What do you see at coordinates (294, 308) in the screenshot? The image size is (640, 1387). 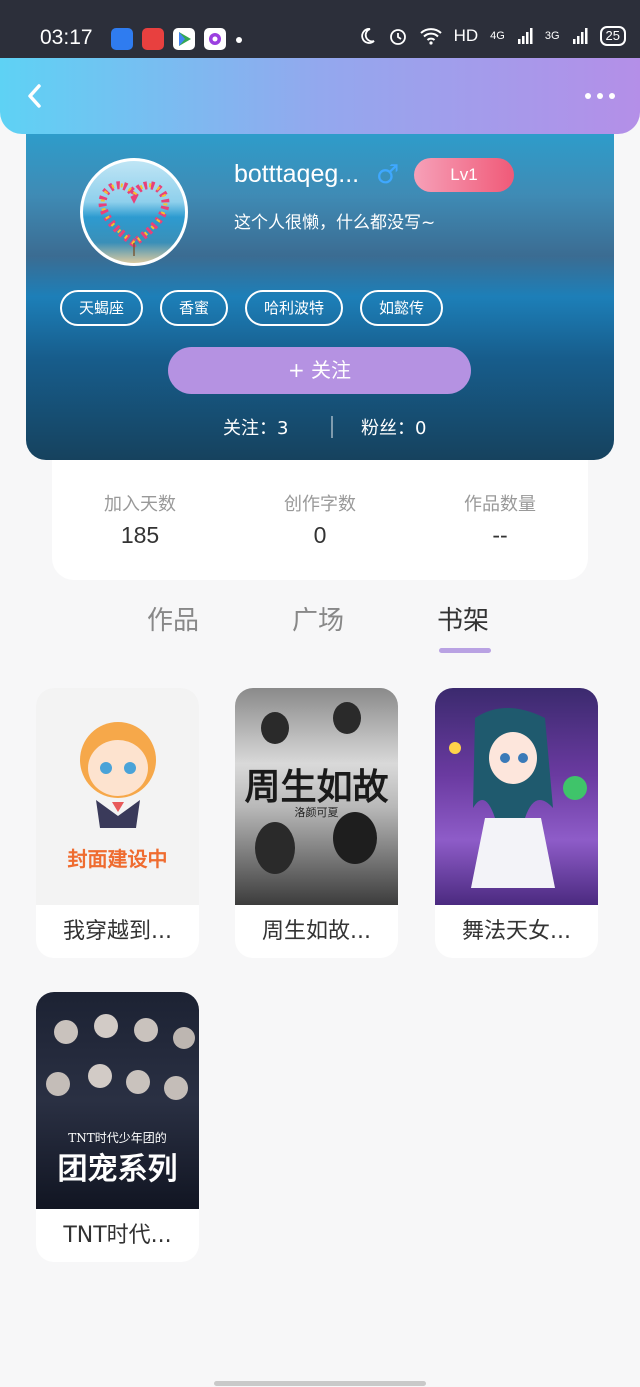 I see `interest-tag: 哈利波特` at bounding box center [294, 308].